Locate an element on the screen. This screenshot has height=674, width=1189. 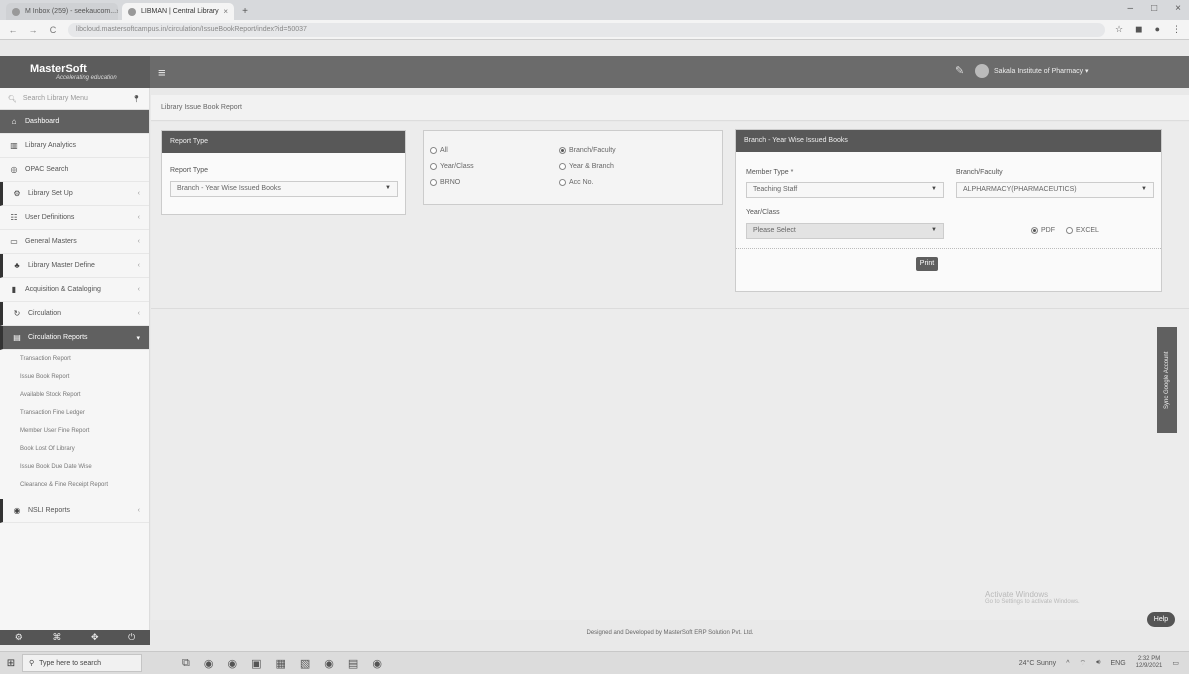
sidebar-item-general-masters: ▭ General Masters ‹ is located at coordinates (74, 242).